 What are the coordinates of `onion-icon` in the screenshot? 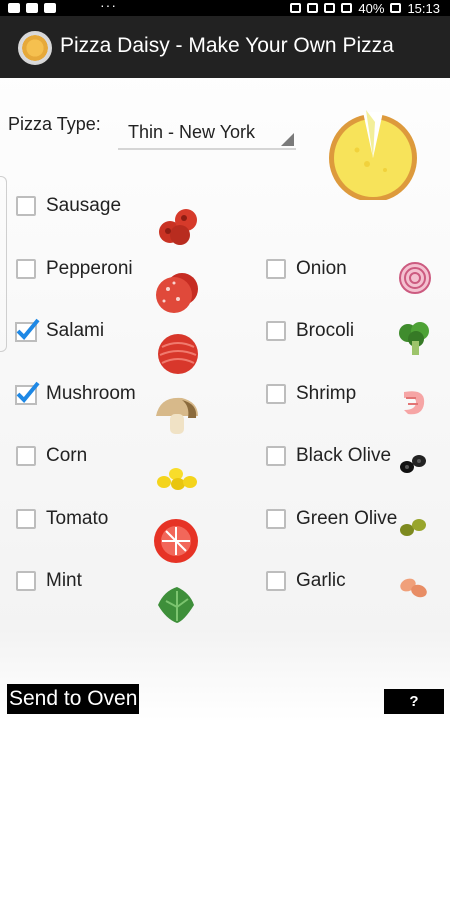 It's located at (415, 278).